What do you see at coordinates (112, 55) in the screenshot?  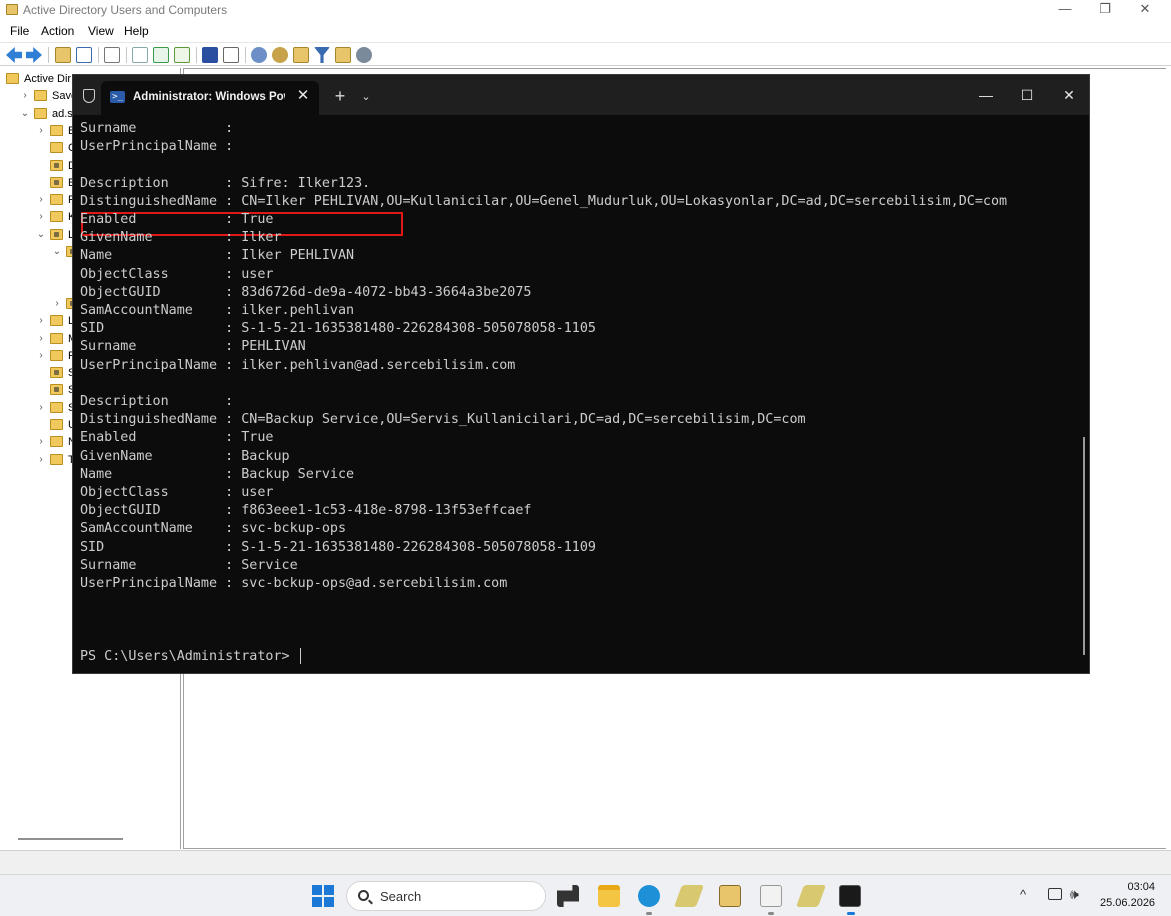 I see `clipboard-icon` at bounding box center [112, 55].